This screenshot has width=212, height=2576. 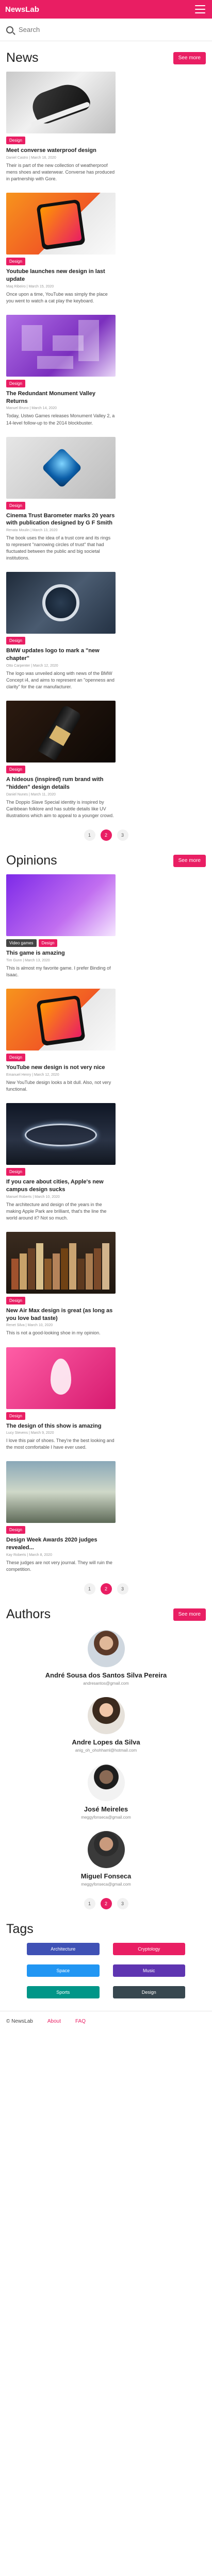 What do you see at coordinates (106, 1876) in the screenshot?
I see `author-name: Miguel Fonseca` at bounding box center [106, 1876].